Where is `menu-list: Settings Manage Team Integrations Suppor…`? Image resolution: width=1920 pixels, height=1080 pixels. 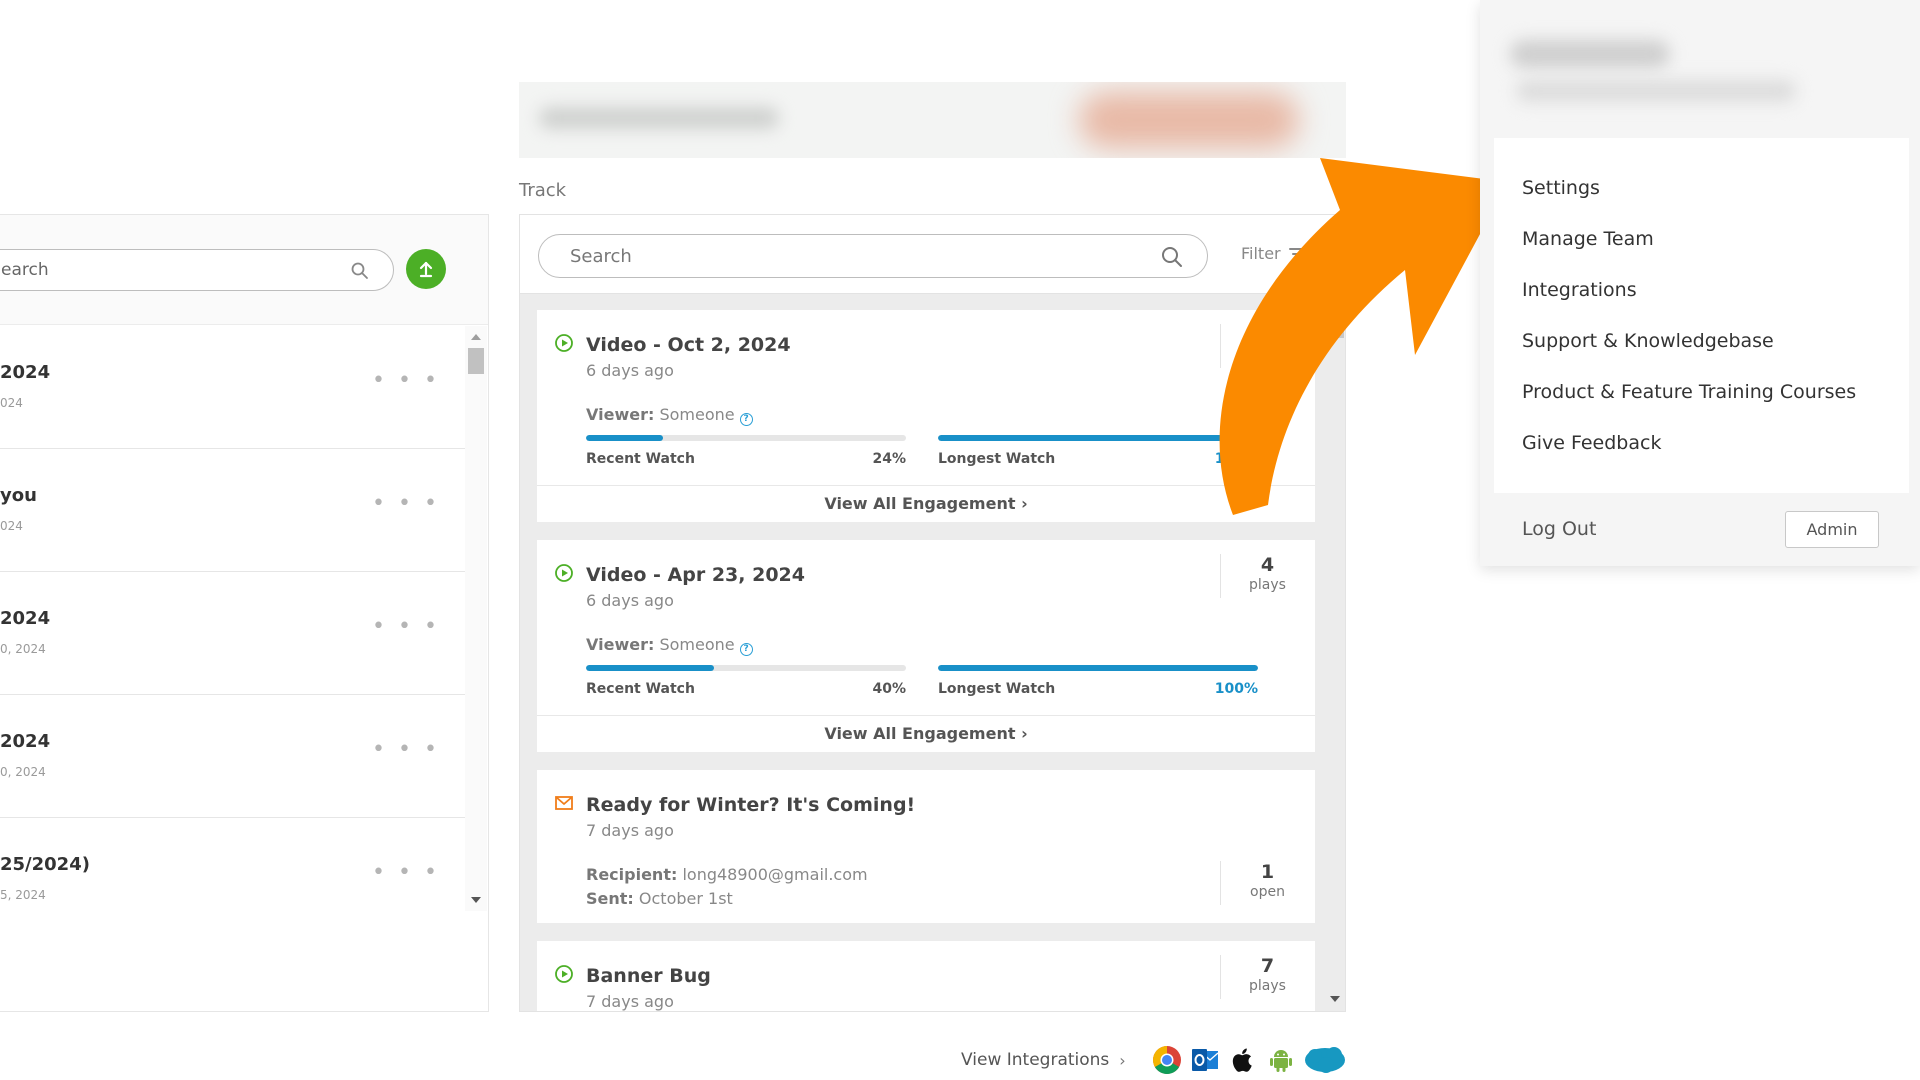 menu-list: Settings Manage Team Integrations Suppor… is located at coordinates (1701, 315).